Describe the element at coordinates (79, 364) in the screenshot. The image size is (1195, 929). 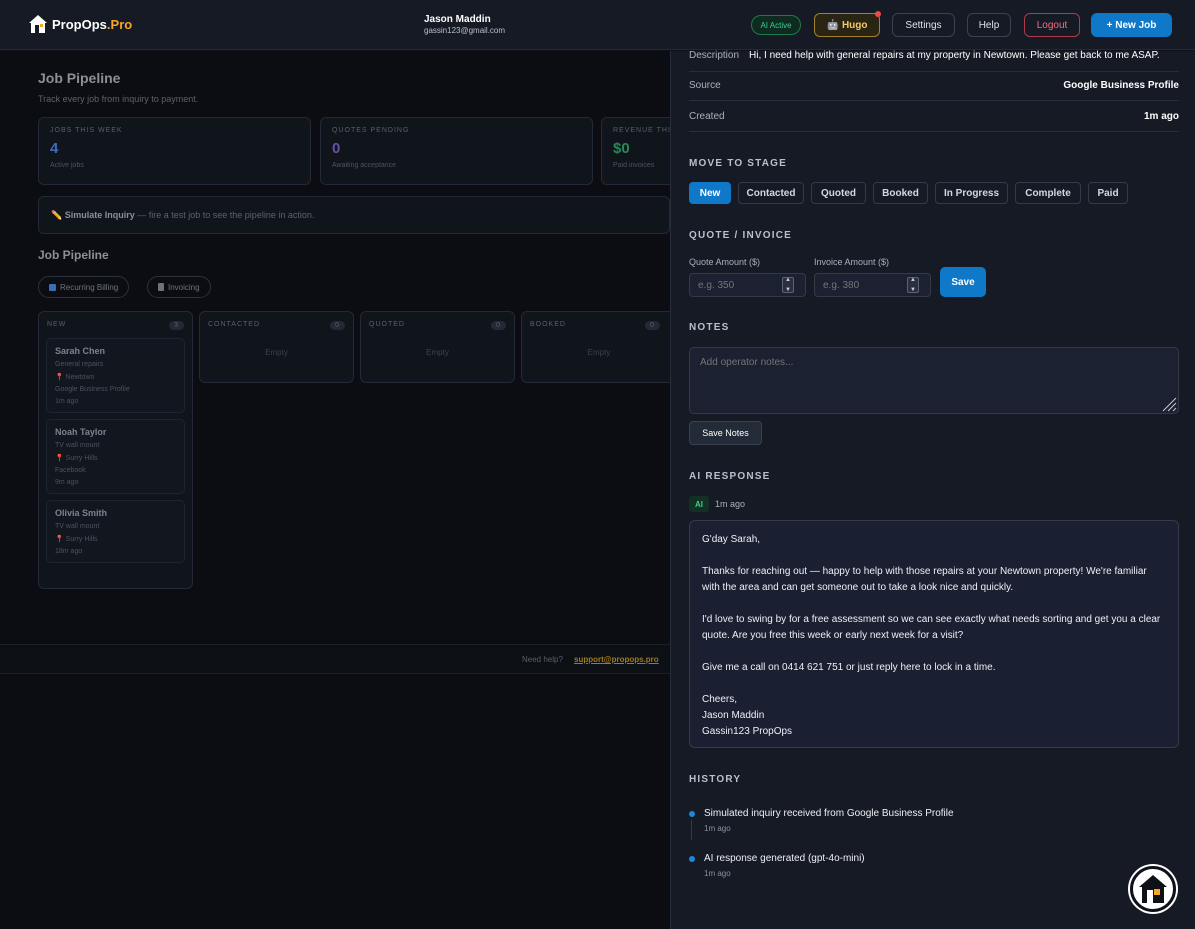
I see `job-service: General repairs` at that location.